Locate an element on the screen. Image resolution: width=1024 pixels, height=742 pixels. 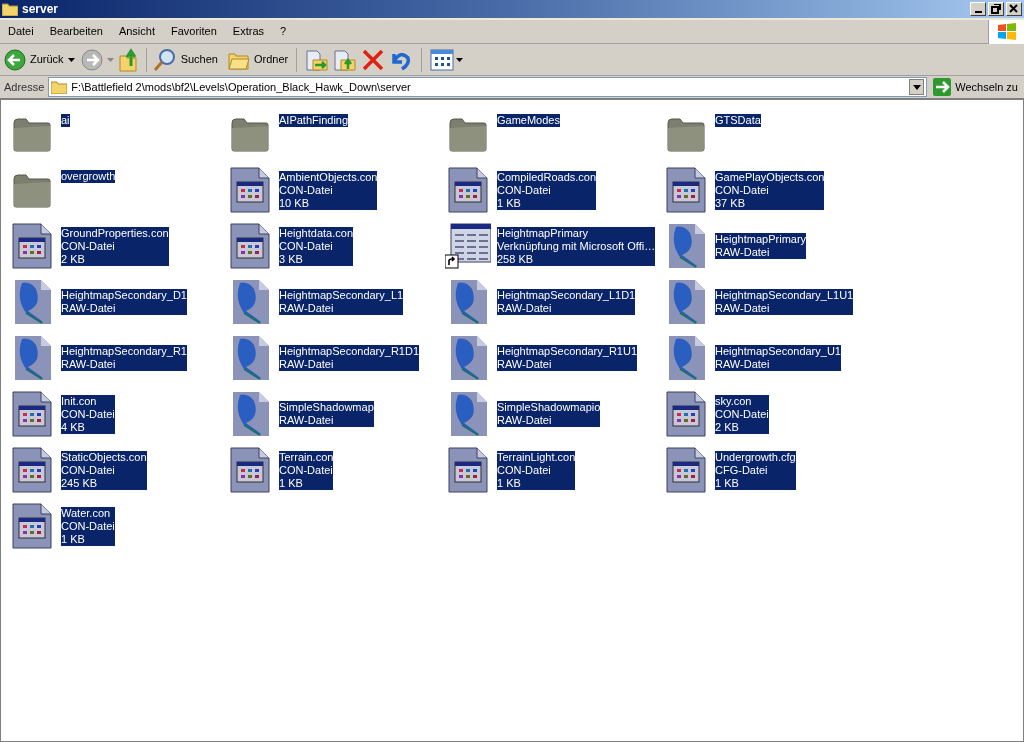
file-label: sky.con CON-Datei 2 KB is located at coordinates (742, 414).